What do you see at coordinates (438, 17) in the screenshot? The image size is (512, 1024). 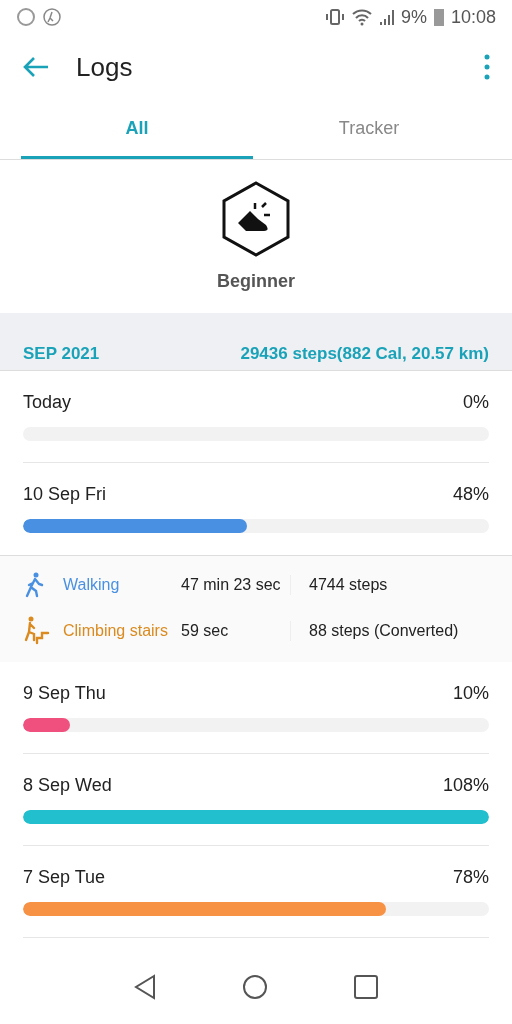 I see `battery-icon` at bounding box center [438, 17].